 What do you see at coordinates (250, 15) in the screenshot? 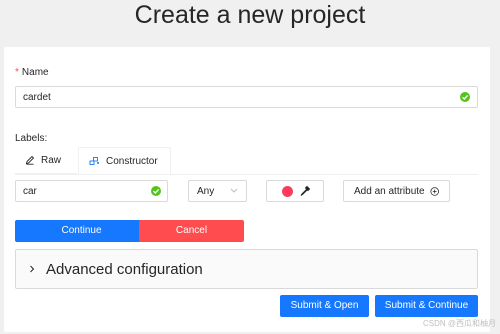
I see `page-title: Create a new project` at bounding box center [250, 15].